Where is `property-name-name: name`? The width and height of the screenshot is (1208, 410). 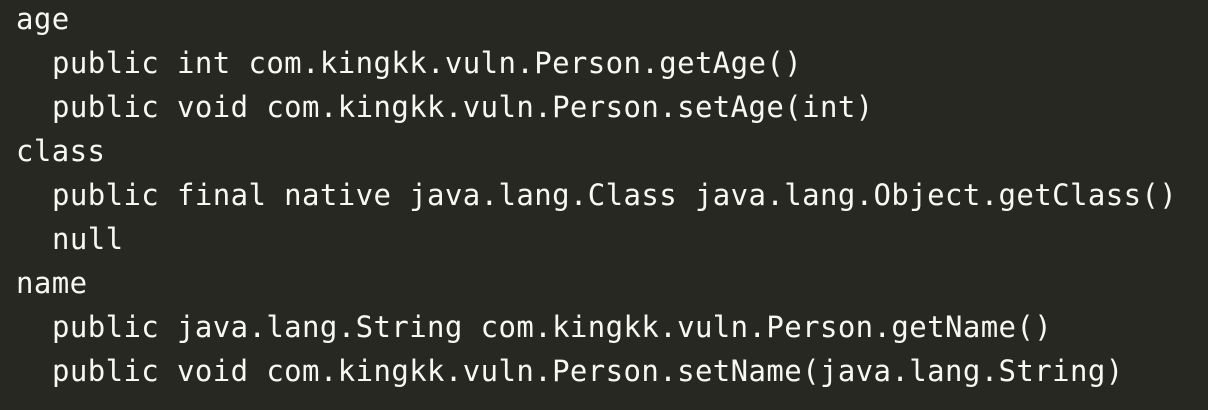 property-name-name: name is located at coordinates (52, 283).